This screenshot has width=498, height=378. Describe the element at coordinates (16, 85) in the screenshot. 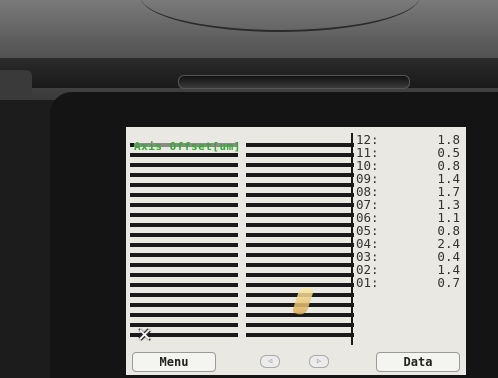

I see `side-knob` at that location.